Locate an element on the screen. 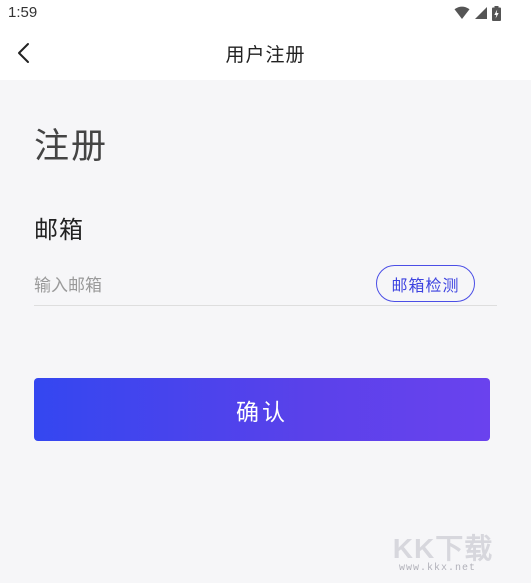 The width and height of the screenshot is (531, 583). email-input-underline is located at coordinates (265, 305).